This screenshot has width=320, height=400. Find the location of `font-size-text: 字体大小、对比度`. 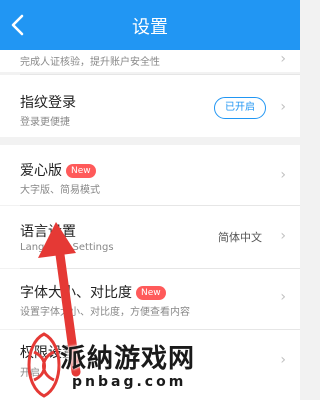

font-size-text: 字体大小、对比度 is located at coordinates (76, 293).